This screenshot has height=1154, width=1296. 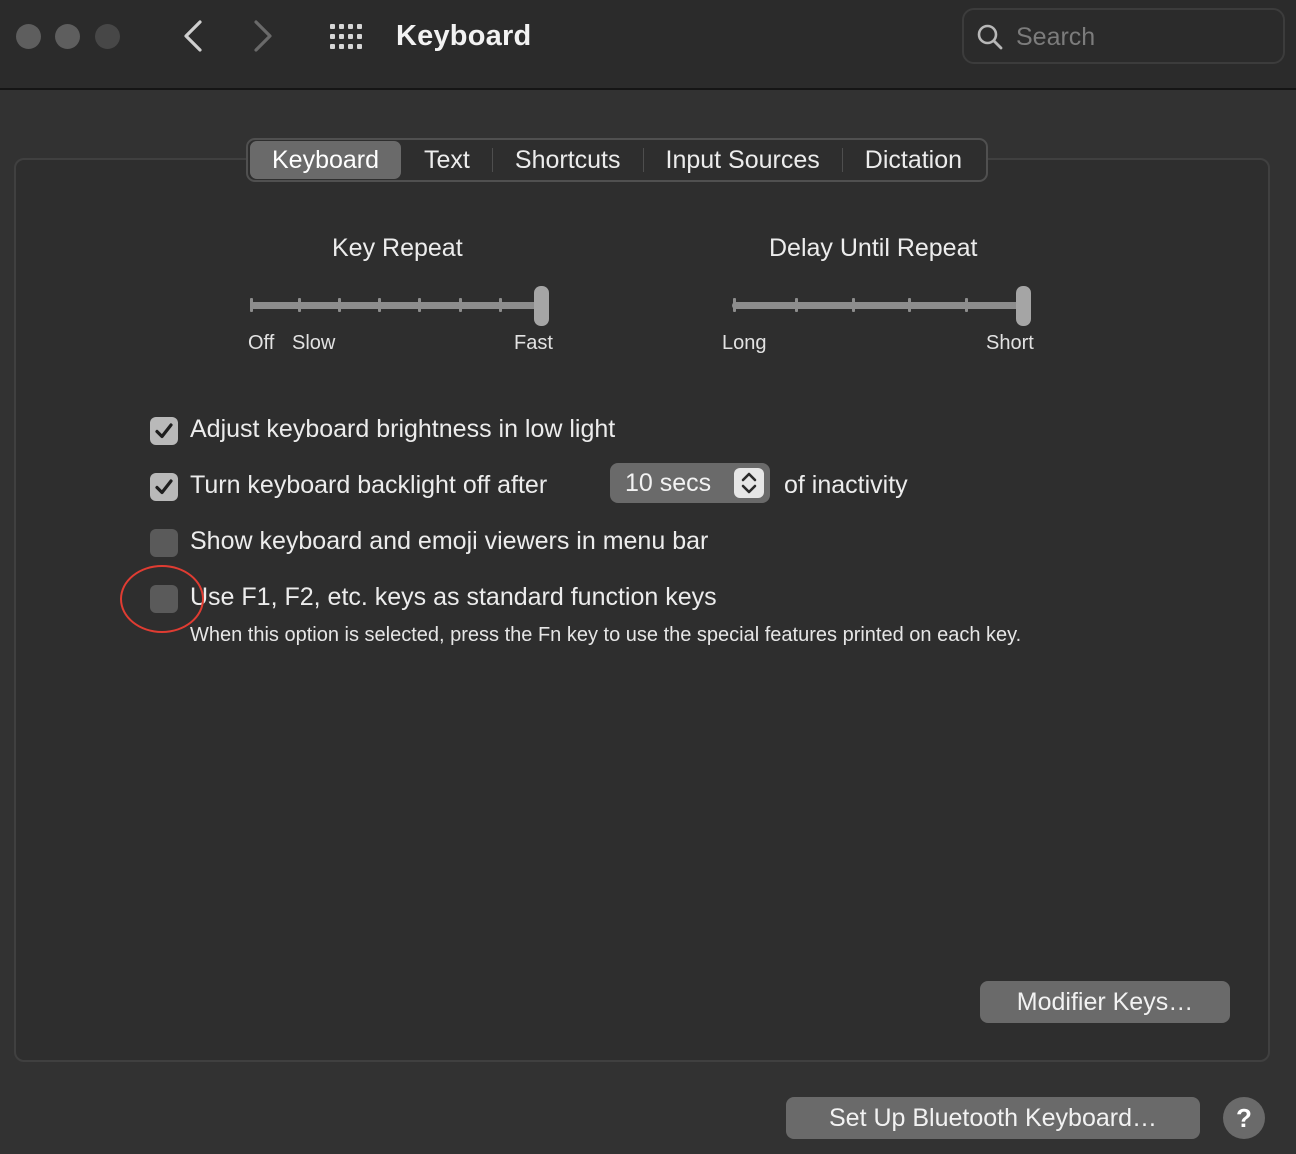 What do you see at coordinates (873, 248) in the screenshot?
I see `delay-until-repeat-title: Delay Until Repeat` at bounding box center [873, 248].